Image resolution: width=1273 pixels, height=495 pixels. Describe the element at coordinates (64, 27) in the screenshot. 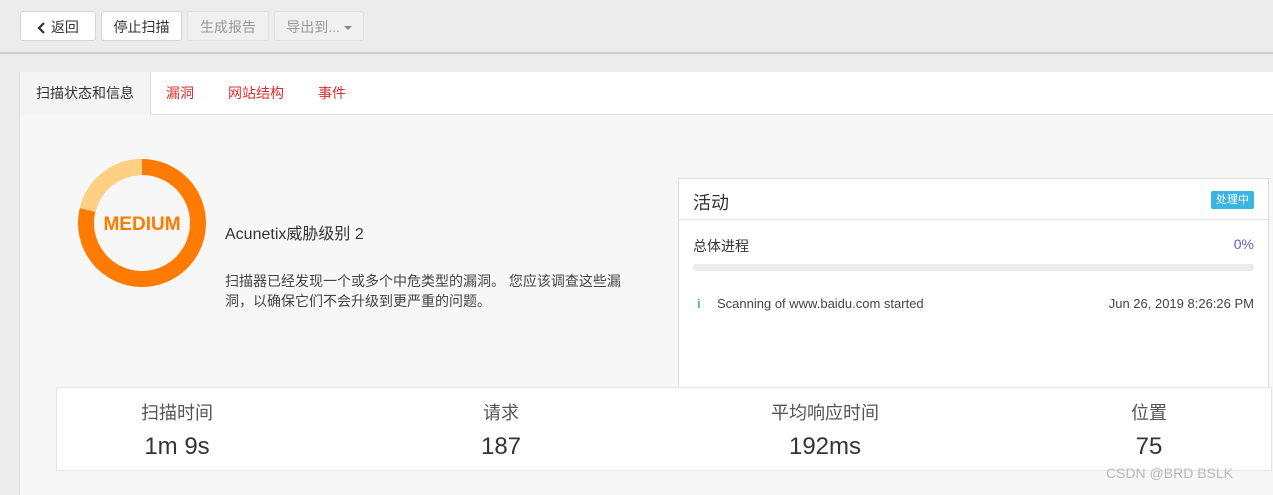

I see `back-label: 返回` at that location.